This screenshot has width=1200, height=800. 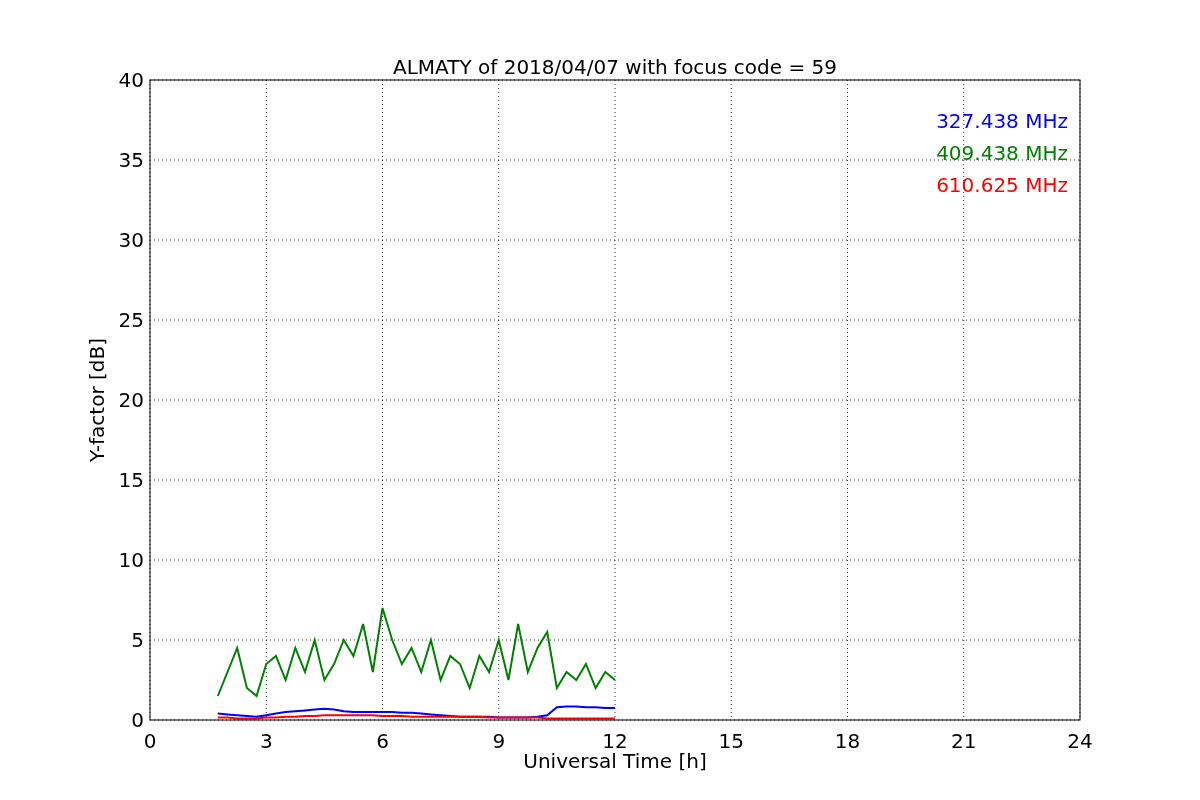 I want to click on y-axis-label: Y-factor [dB], so click(x=97, y=400).